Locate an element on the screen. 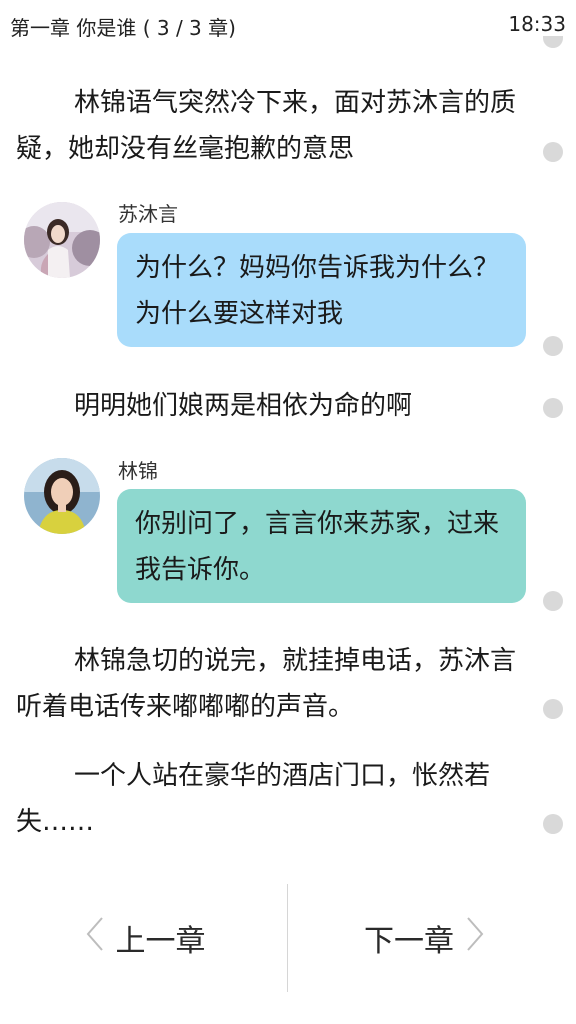 This screenshot has height=1024, width=576. message-bubble: 为什么？妈妈你告诉我为什么？为什么要这样对我 is located at coordinates (321, 290).